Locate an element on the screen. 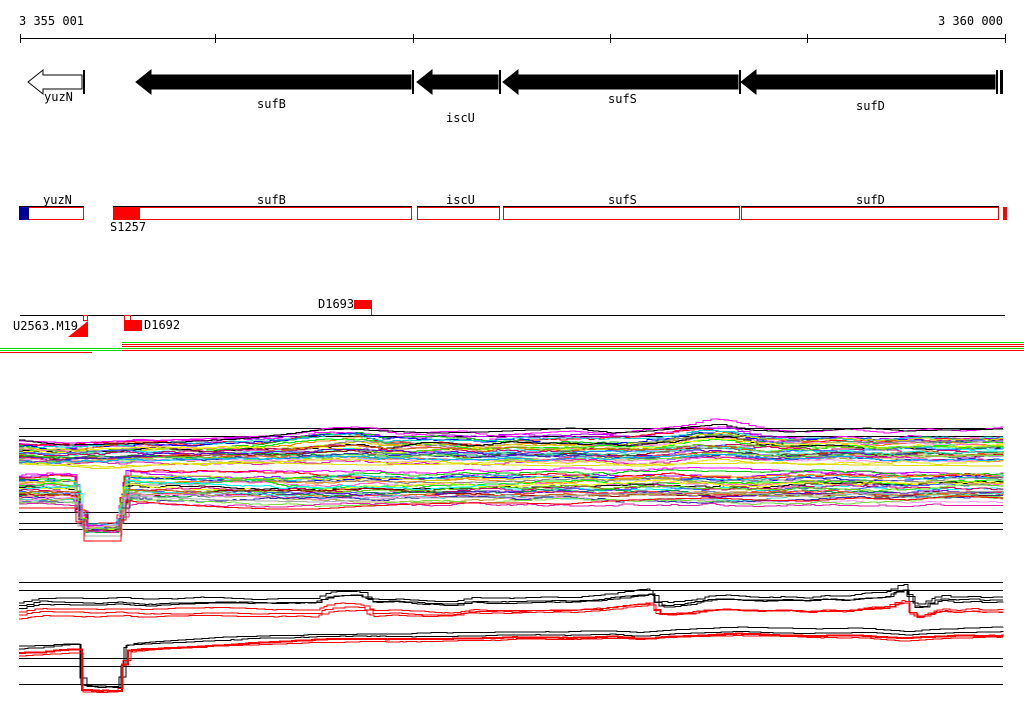 Image resolution: width=1024 pixels, height=714 pixels. gene-box-iscU is located at coordinates (458, 213).